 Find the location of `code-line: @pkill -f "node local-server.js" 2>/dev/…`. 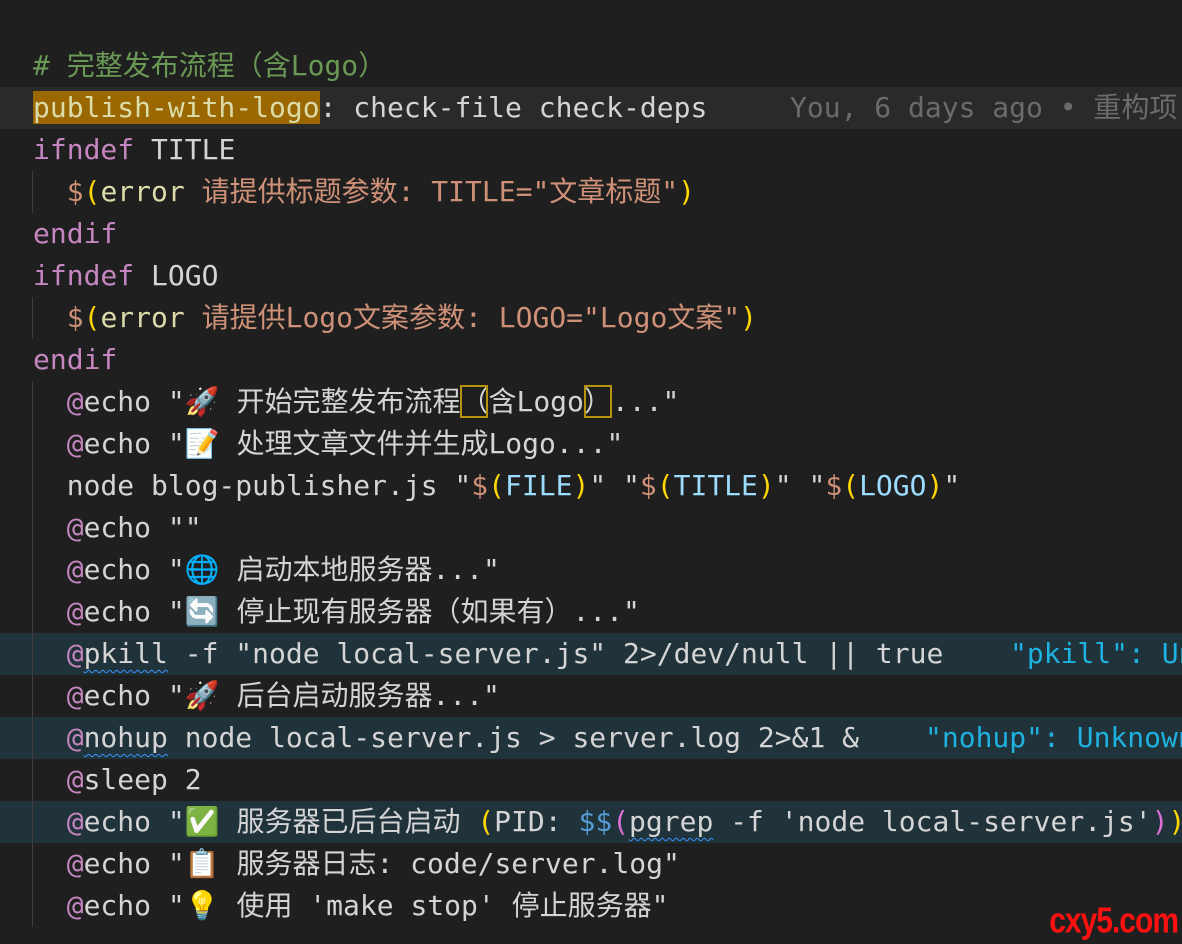

code-line: @pkill -f "node local-server.js" 2>/dev/… is located at coordinates (591, 654).